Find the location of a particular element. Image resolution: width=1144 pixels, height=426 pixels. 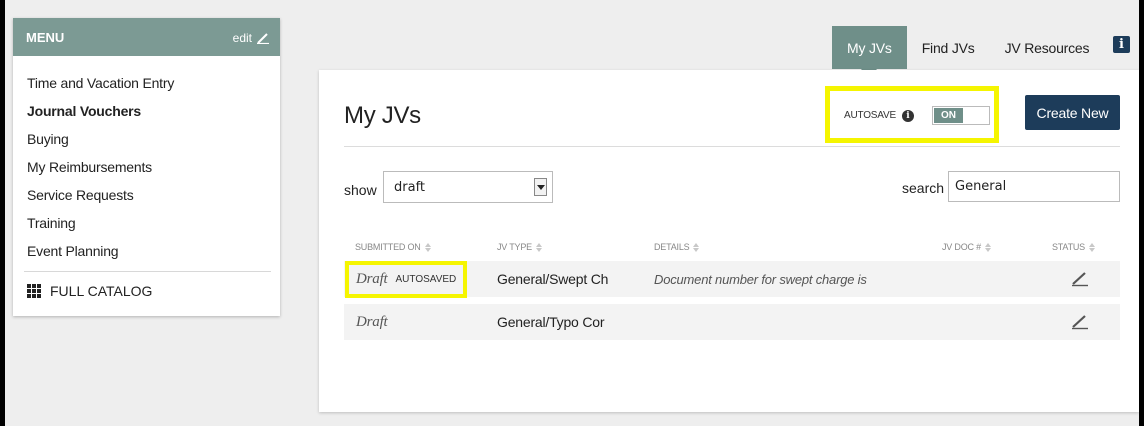

header-jv-doc: JV DOC # is located at coordinates (966, 247).